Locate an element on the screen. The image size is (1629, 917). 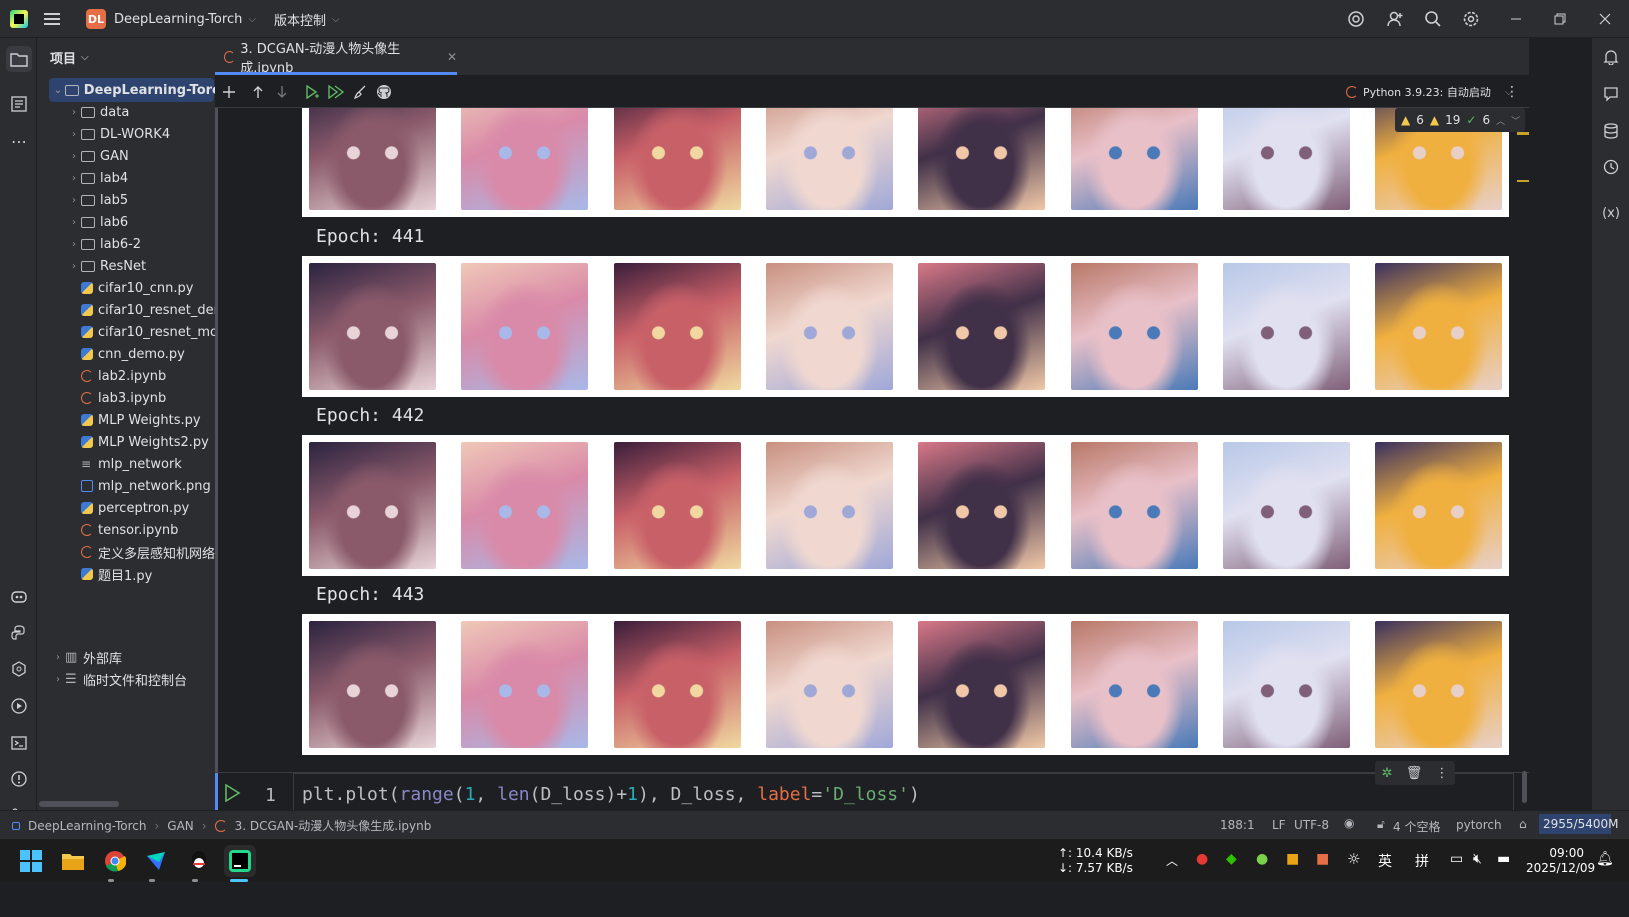
horizontal-scrollbar is located at coordinates (79, 804).